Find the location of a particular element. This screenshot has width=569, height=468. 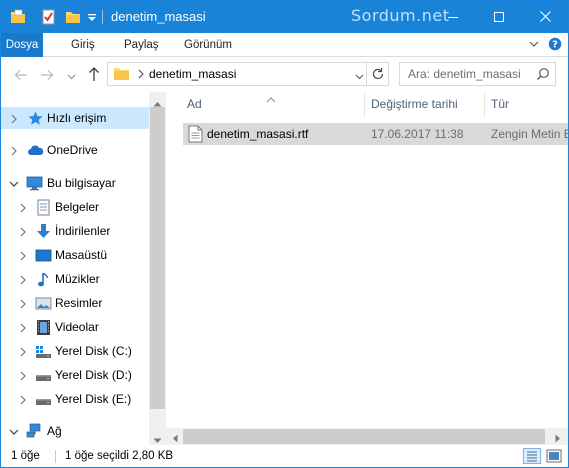

status-bar: 1 öğe 1 öğe seçildi 2,80 KB is located at coordinates (284, 456).